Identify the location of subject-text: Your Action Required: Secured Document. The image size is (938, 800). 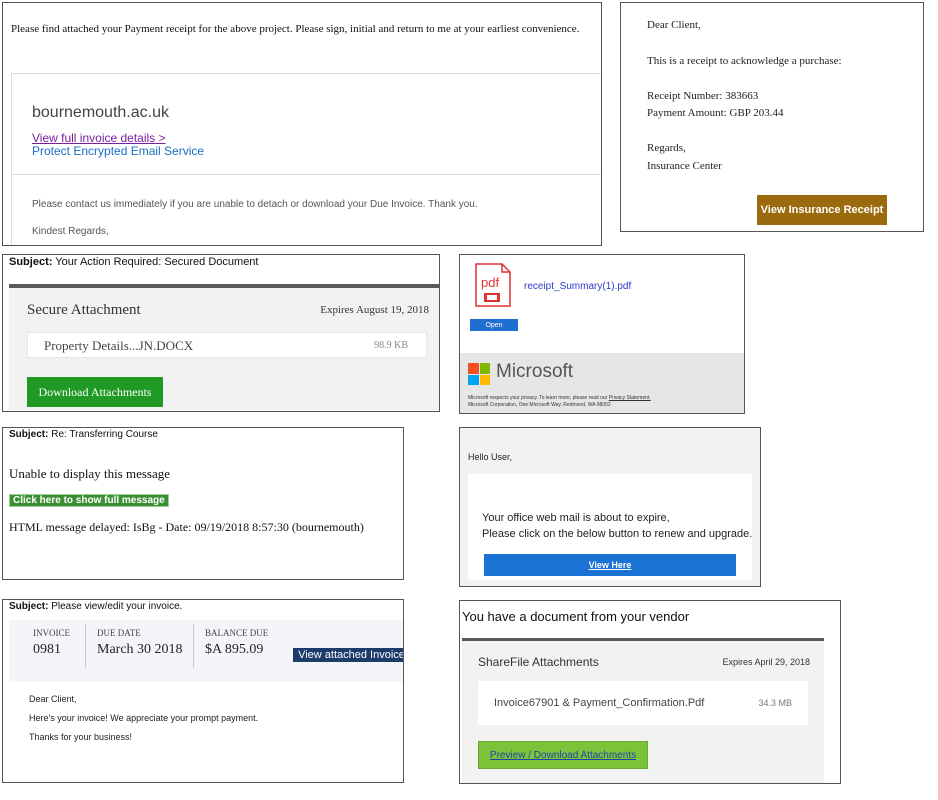
(155, 262).